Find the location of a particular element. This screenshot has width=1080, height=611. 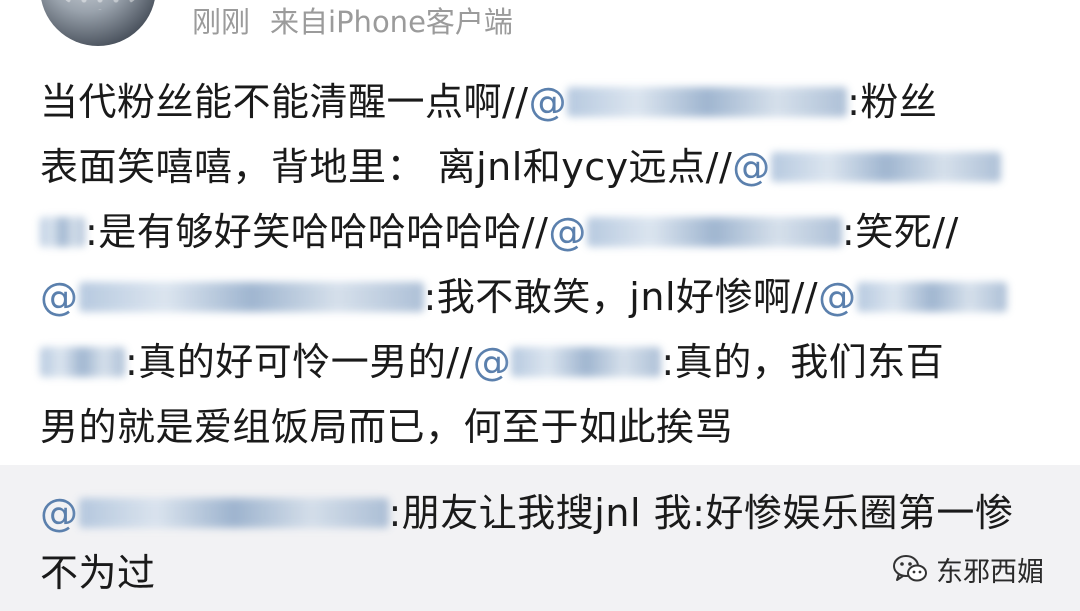

watermark: 东邪西媚 is located at coordinates (968, 569).